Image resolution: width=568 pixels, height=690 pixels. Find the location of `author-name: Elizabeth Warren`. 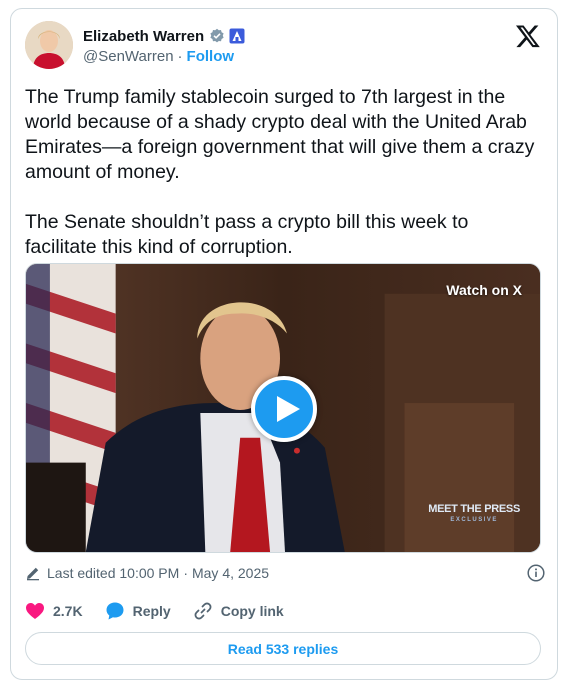

author-name: Elizabeth Warren is located at coordinates (143, 36).